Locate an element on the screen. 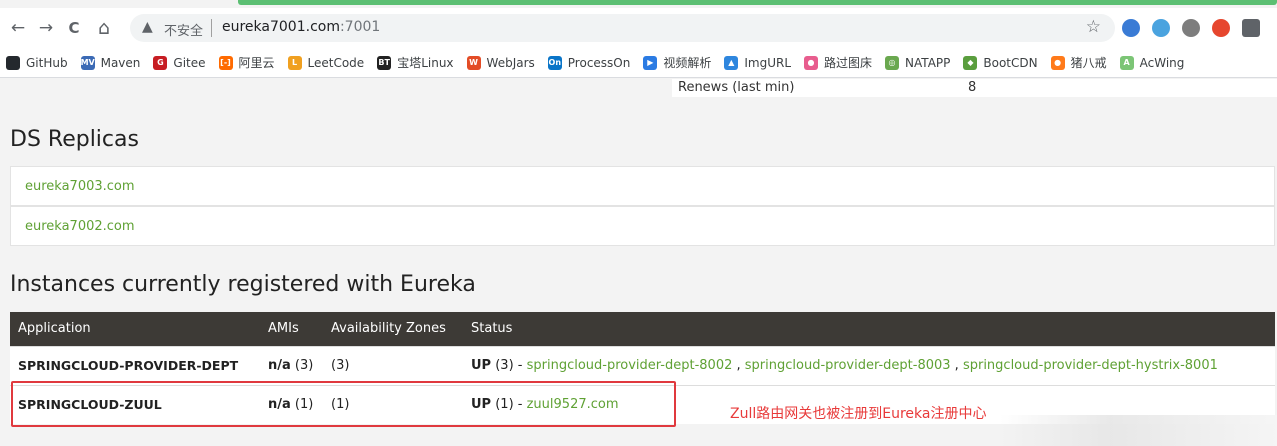  browser-toolbar: ← → C ⌂ ▲ 不安全 eureka7001.com:7001 ☆ is located at coordinates (638, 28).